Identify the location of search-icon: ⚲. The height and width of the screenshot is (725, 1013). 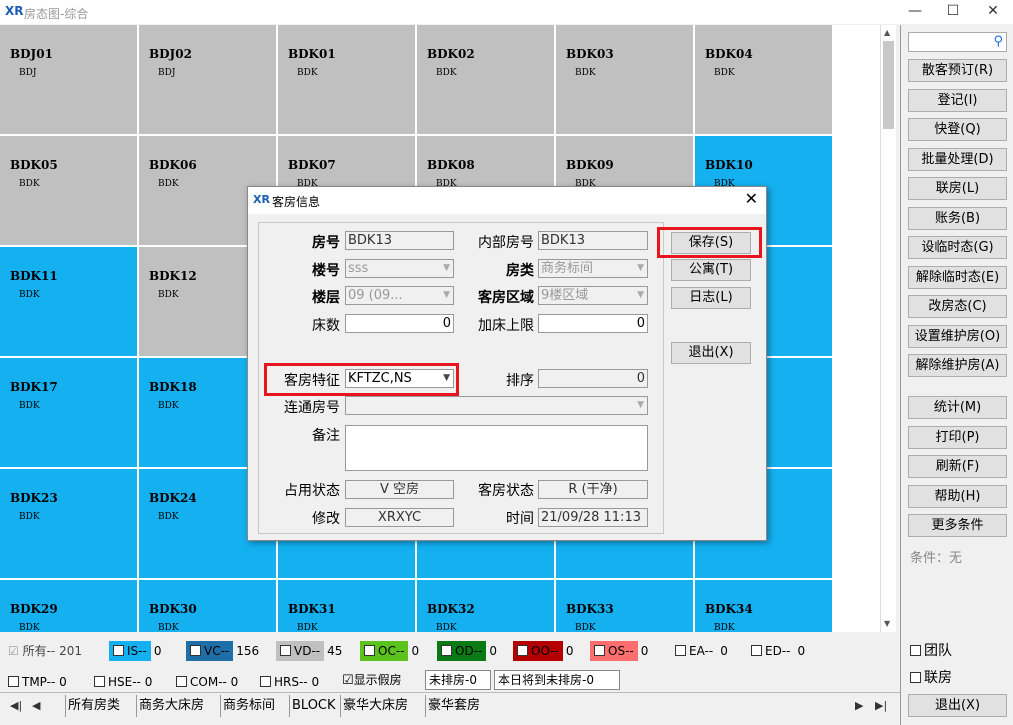
(998, 41).